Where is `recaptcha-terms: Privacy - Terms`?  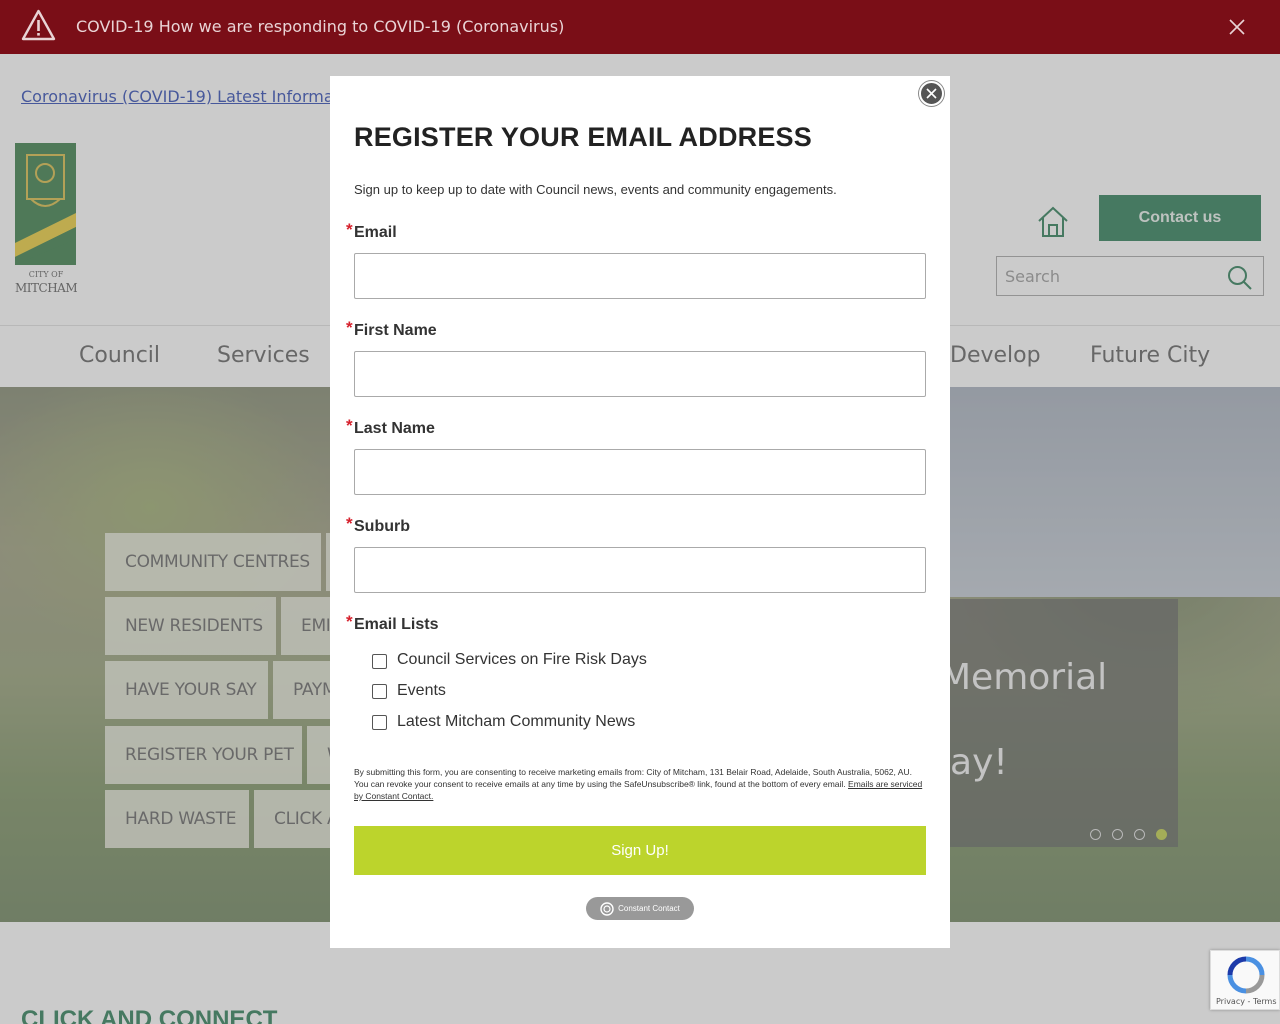
recaptcha-terms: Privacy - Terms is located at coordinates (1246, 1001).